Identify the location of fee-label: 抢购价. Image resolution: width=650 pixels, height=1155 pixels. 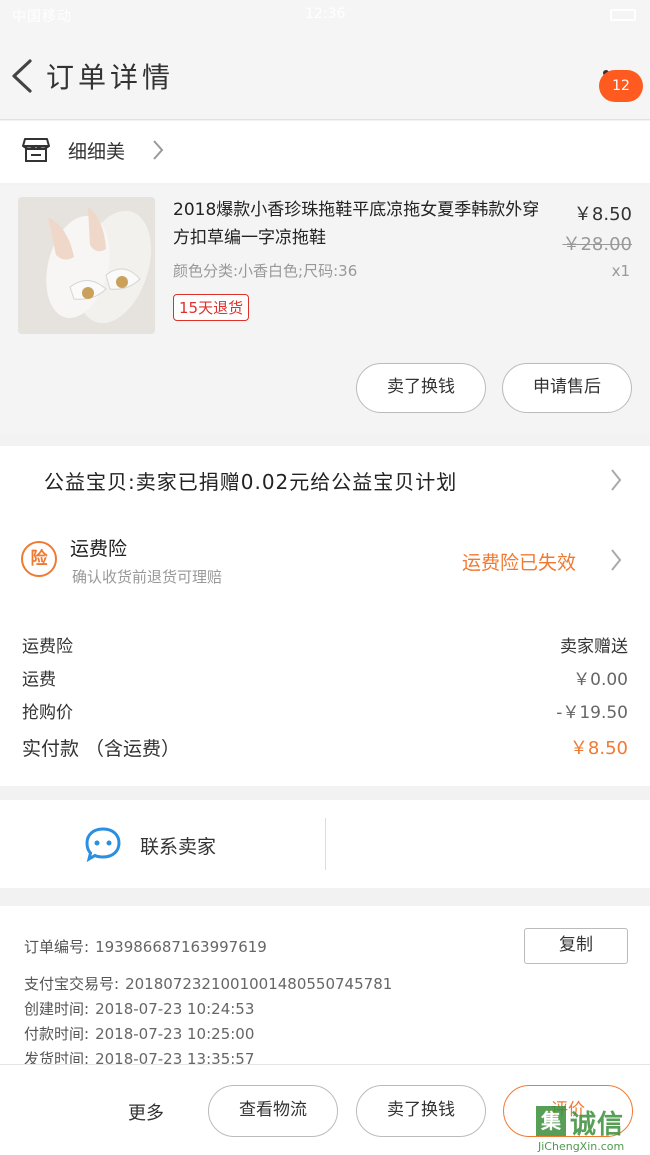
(47, 713).